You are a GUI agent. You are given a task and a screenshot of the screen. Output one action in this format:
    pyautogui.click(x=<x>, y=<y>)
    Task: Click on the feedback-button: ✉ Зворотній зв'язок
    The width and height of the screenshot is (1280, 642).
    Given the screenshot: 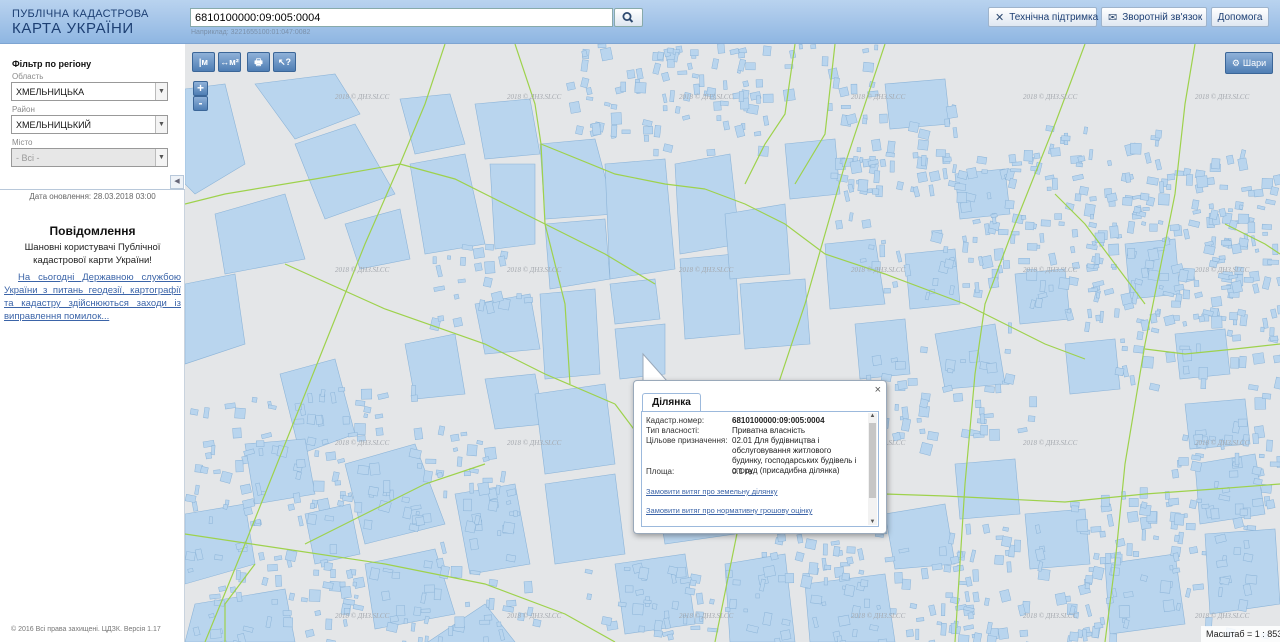 What is the action you would take?
    pyautogui.click(x=1154, y=17)
    